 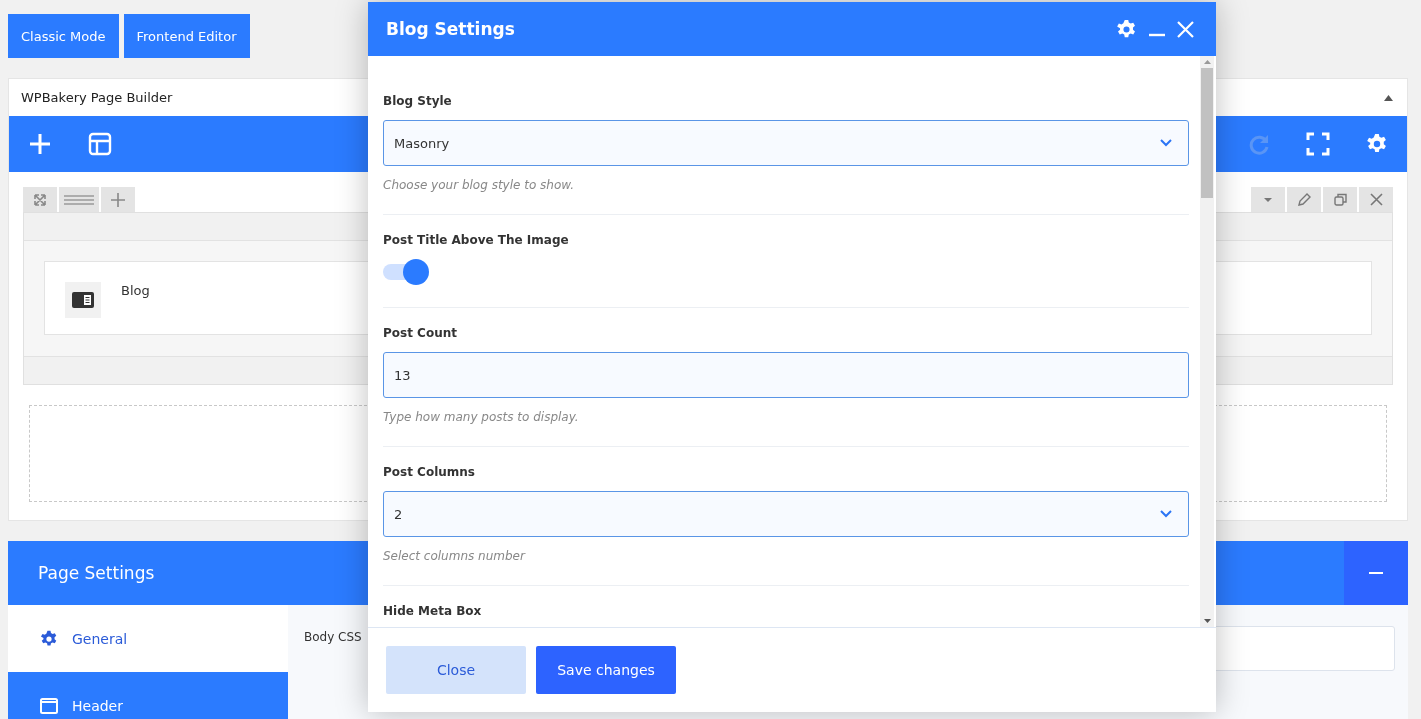 I want to click on field-label: Post Count, so click(x=420, y=333).